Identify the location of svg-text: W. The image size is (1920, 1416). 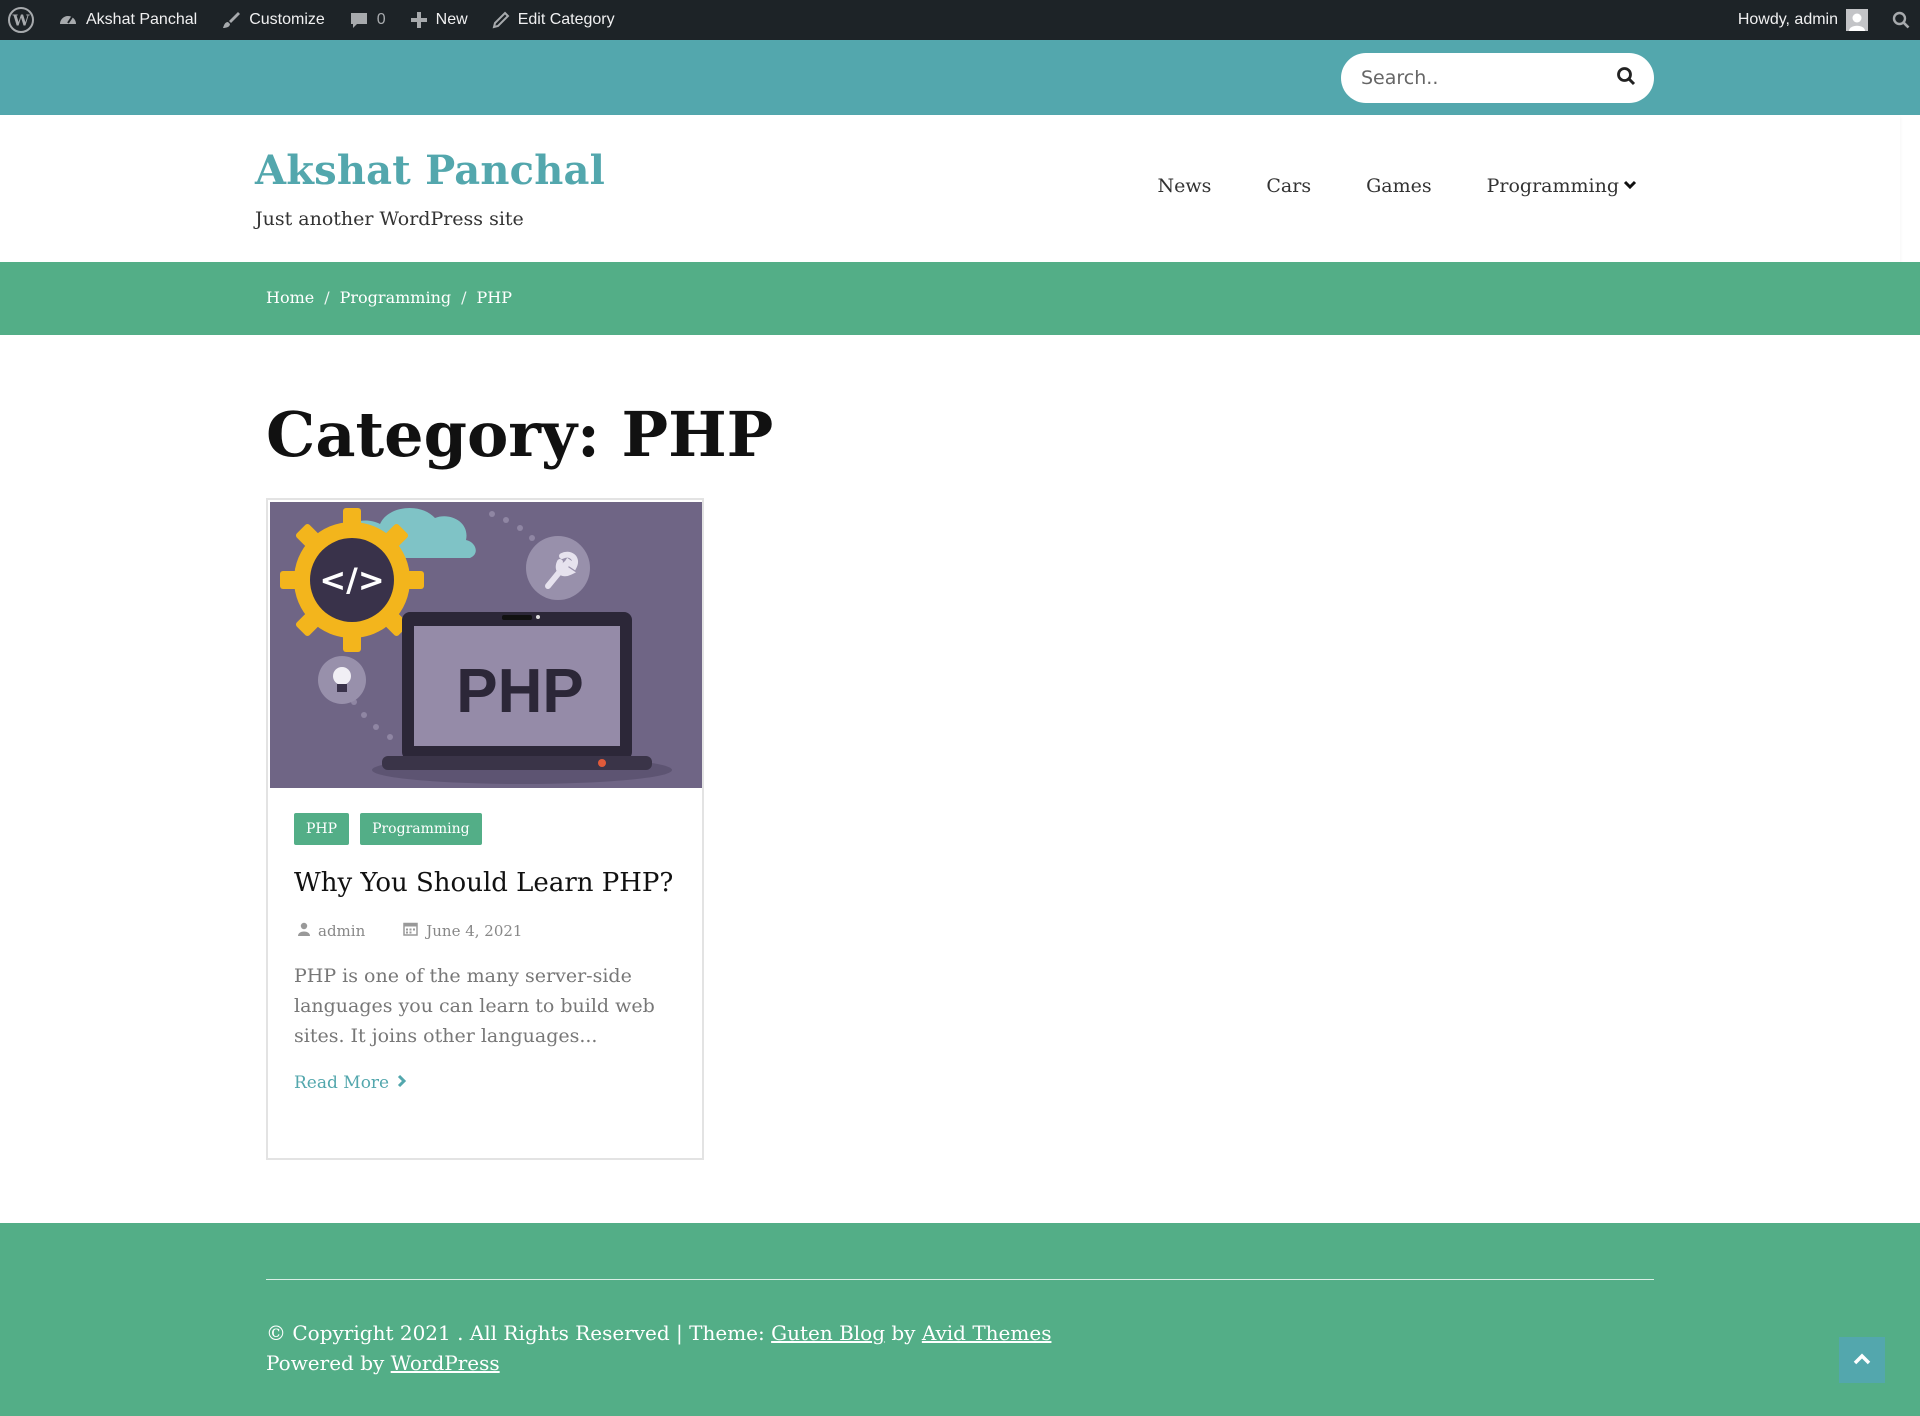
(21, 21).